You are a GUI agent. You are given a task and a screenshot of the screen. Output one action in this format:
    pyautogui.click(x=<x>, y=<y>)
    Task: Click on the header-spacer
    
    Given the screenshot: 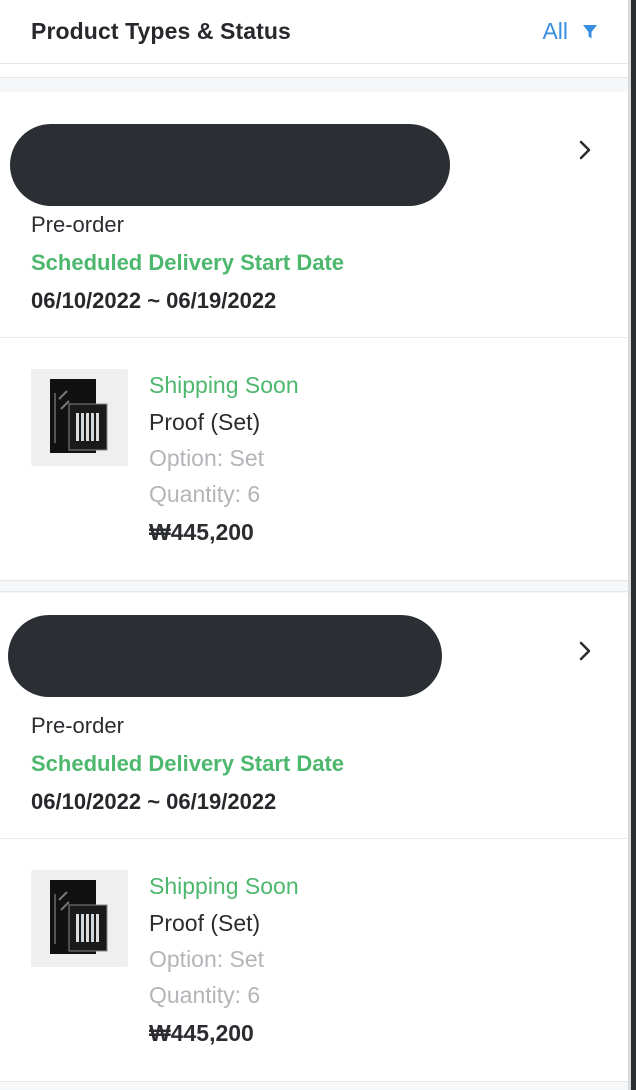 What is the action you would take?
    pyautogui.click(x=314, y=71)
    